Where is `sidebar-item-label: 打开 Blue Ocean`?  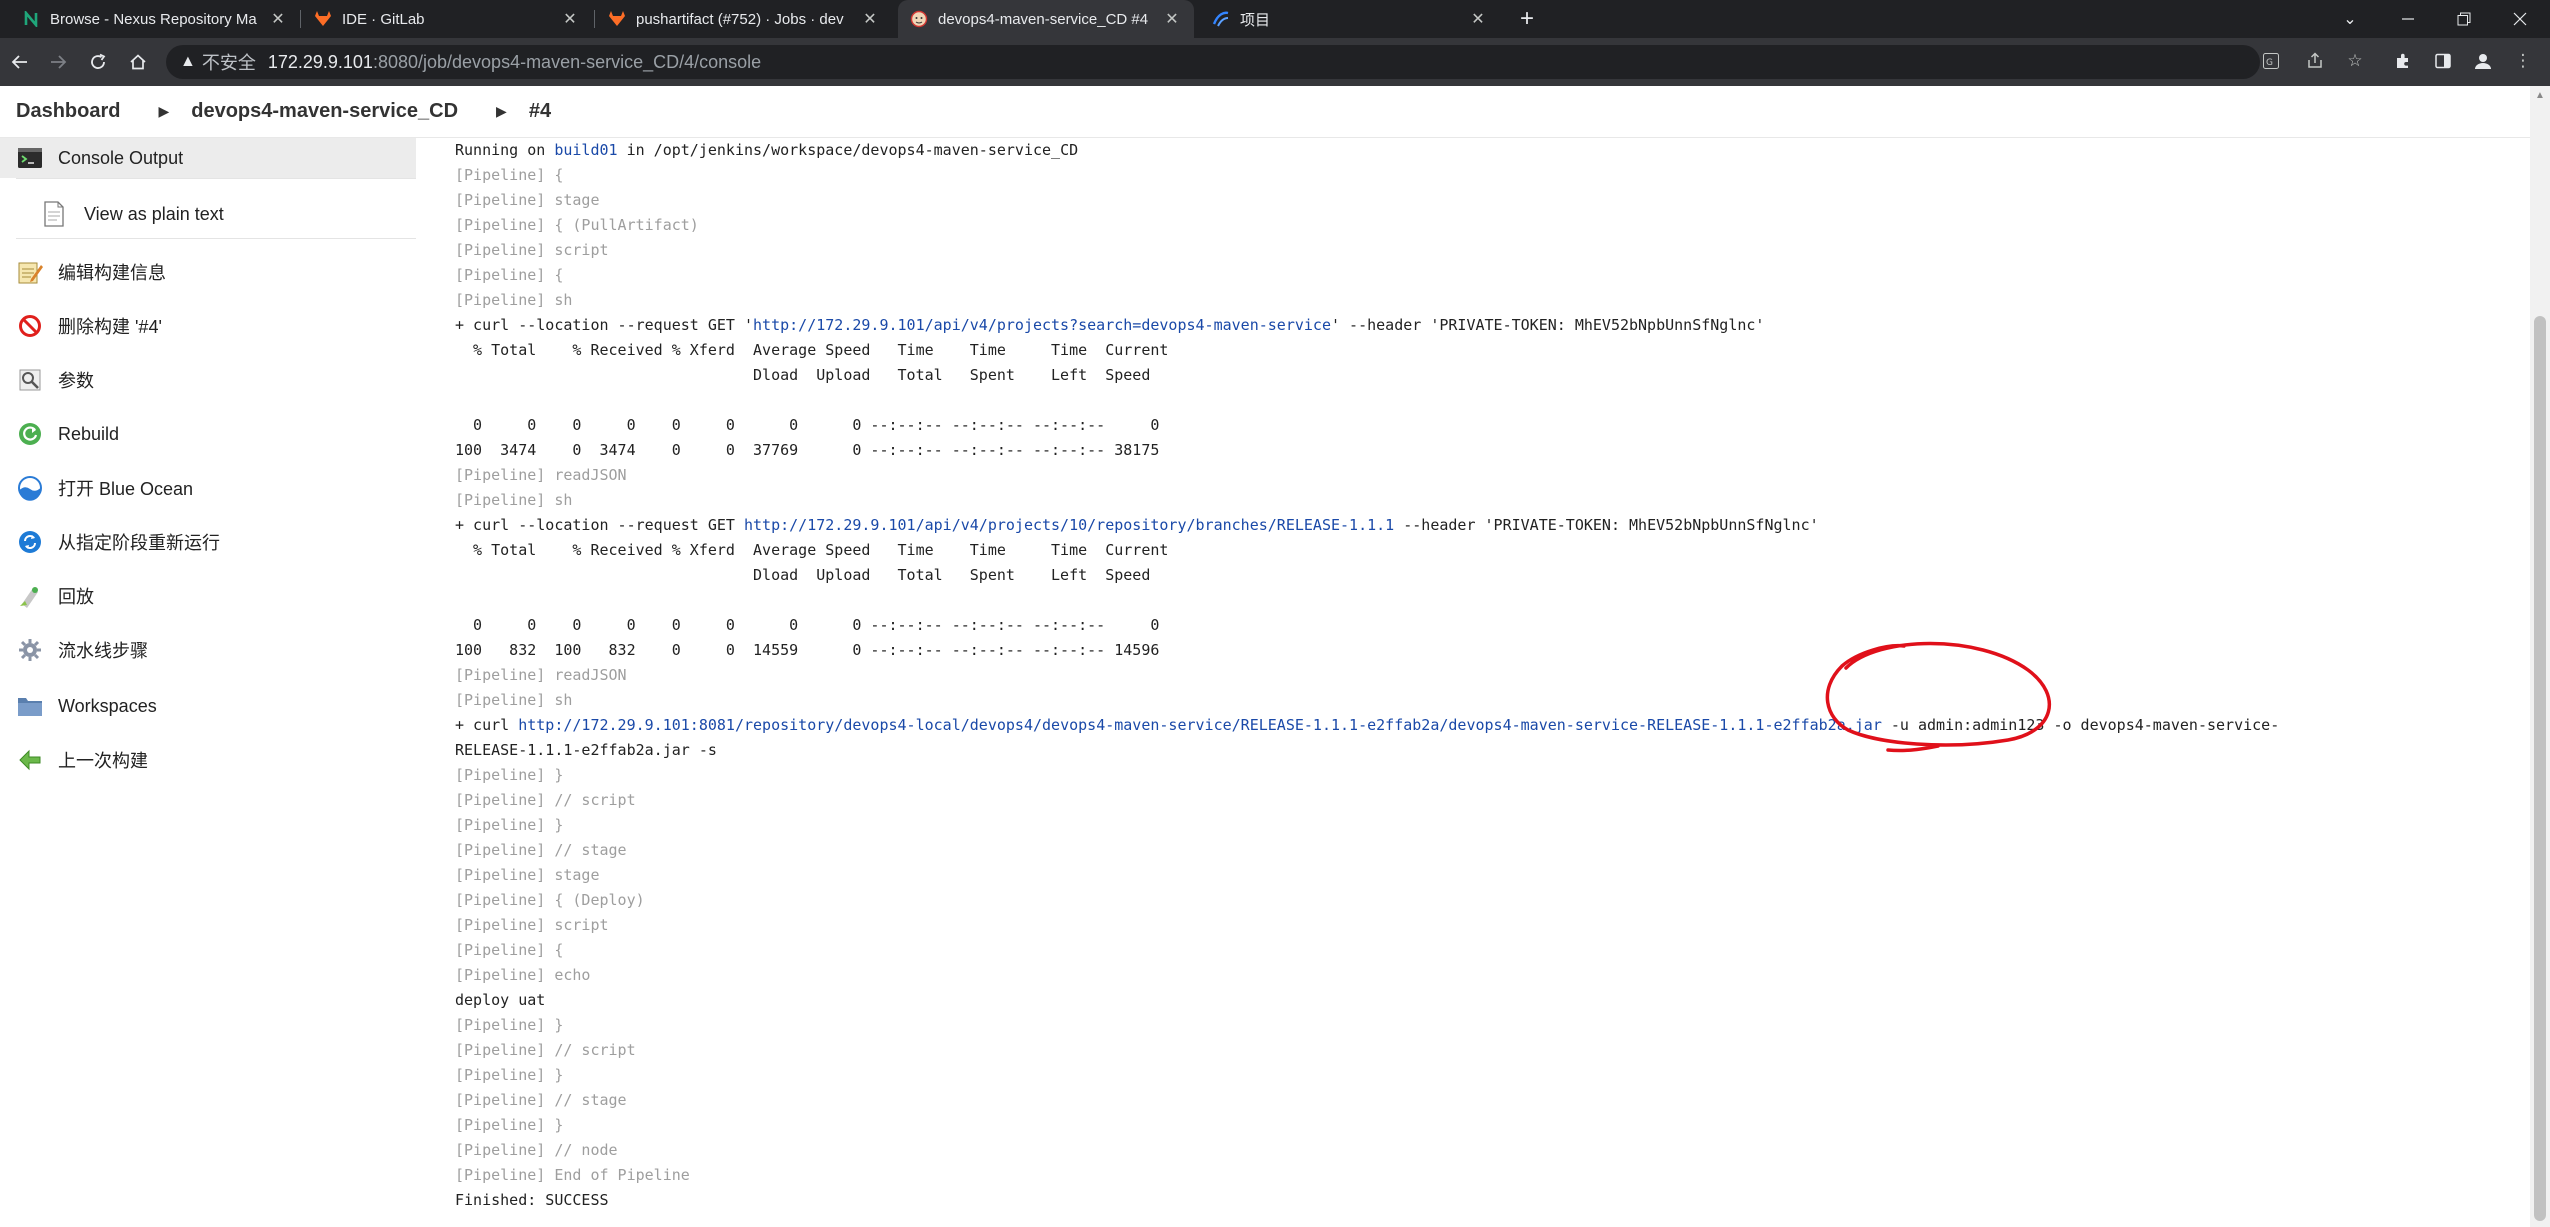 sidebar-item-label: 打开 Blue Ocean is located at coordinates (126, 489).